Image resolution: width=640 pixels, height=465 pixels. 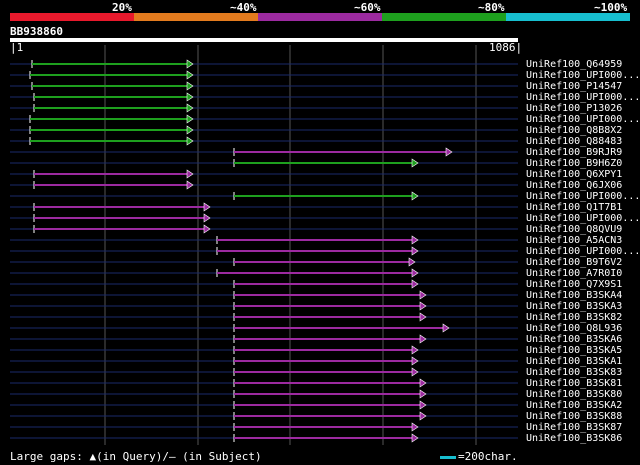 I want to click on hit-label: UniRef100_Q64959, so click(x=574, y=64).